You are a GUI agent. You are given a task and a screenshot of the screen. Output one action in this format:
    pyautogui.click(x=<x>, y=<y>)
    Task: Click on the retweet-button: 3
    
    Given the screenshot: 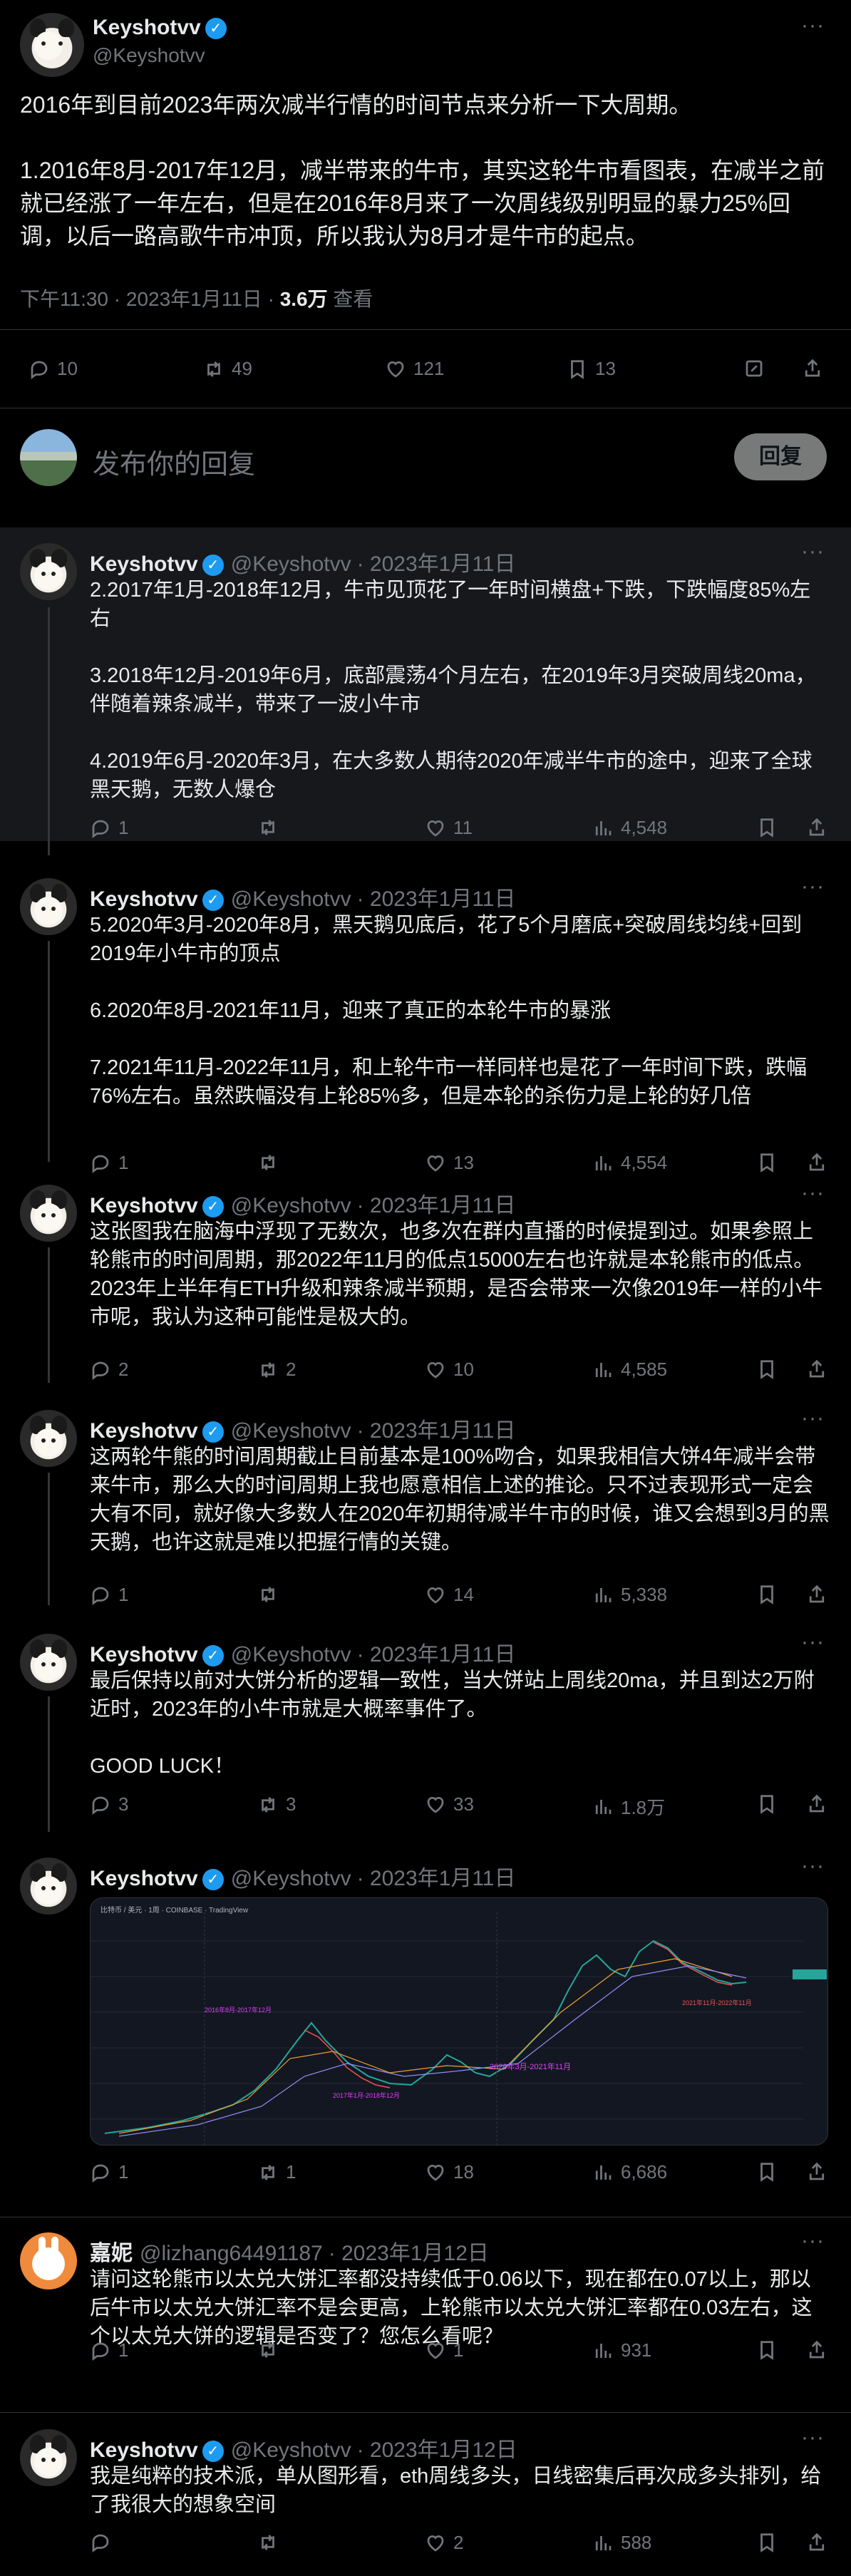 What is the action you would take?
    pyautogui.click(x=276, y=1804)
    